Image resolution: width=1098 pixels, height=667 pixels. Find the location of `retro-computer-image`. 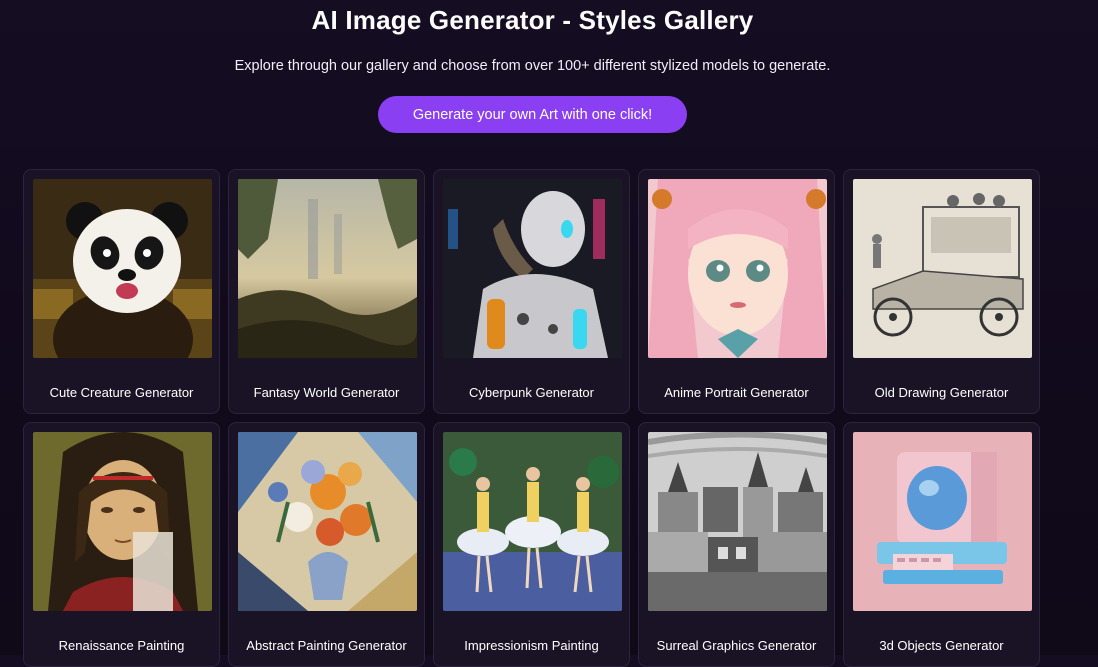

retro-computer-image is located at coordinates (942, 521).